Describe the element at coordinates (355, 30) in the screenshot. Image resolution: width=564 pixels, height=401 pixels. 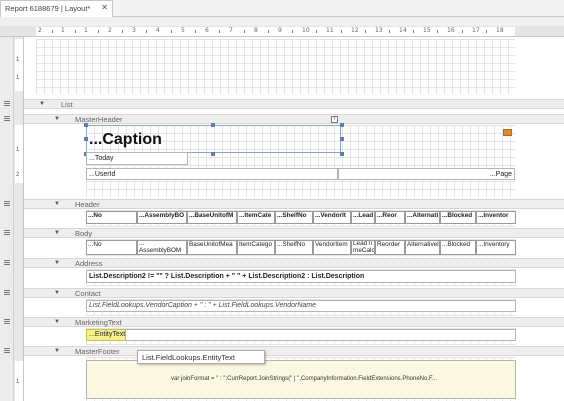
I see `hruler-tick: 12` at that location.